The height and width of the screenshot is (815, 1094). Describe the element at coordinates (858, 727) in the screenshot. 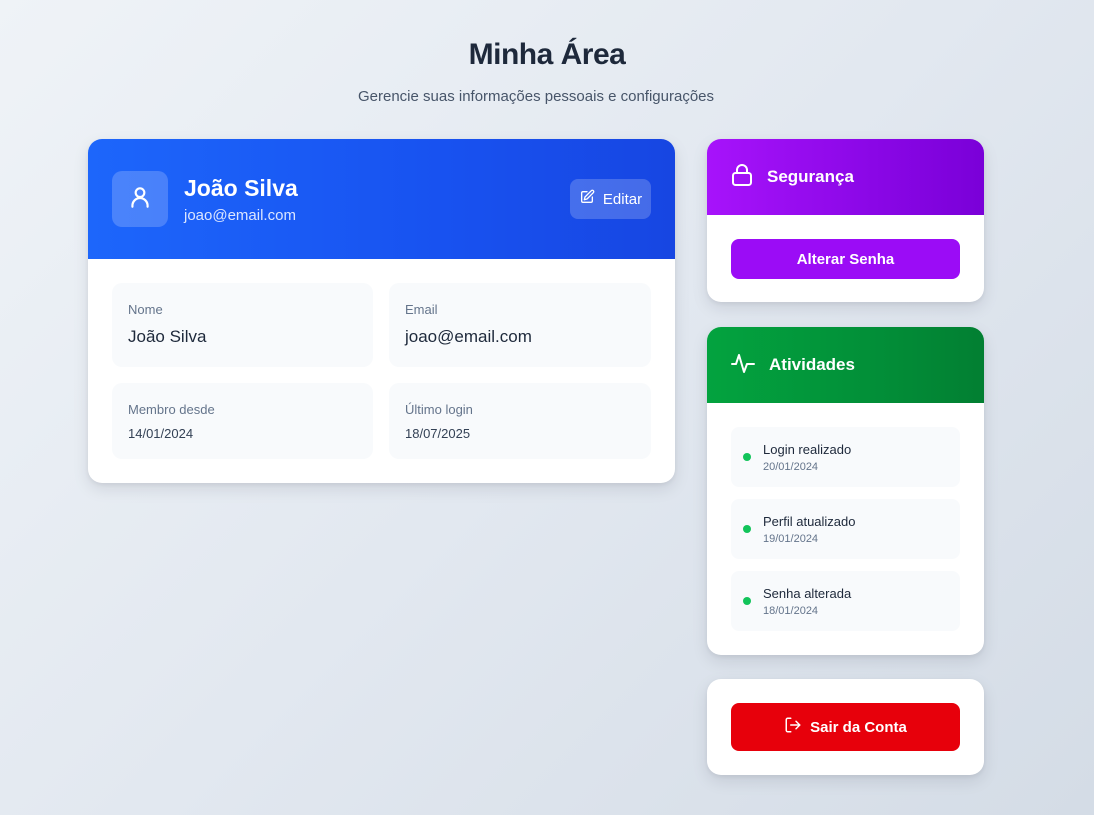

I see `logout-label: Sair da Conta` at that location.